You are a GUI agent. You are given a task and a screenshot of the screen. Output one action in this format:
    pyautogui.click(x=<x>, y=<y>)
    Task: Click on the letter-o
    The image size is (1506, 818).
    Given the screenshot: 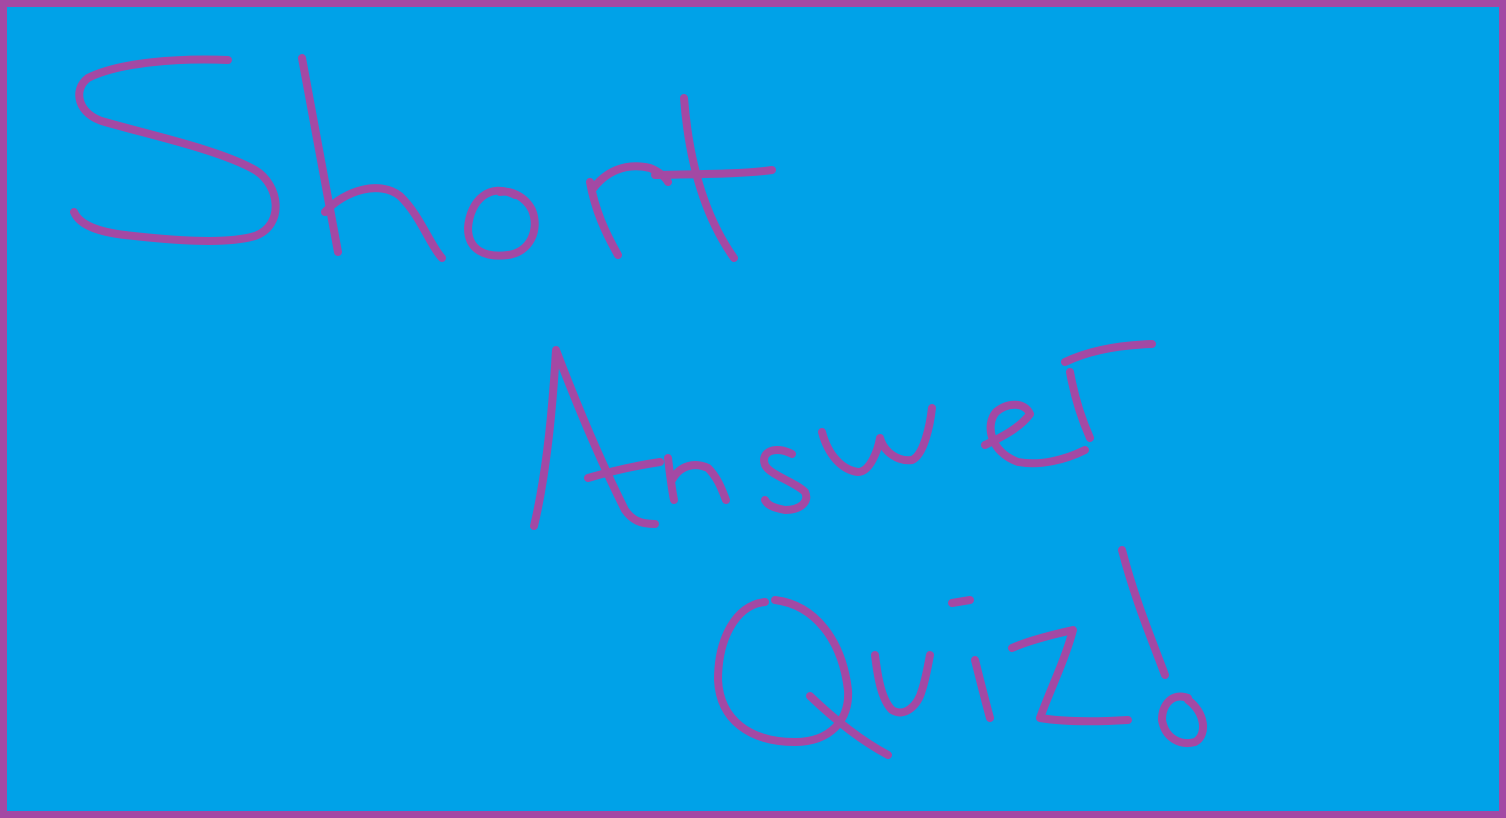 What is the action you would take?
    pyautogui.click(x=501, y=223)
    